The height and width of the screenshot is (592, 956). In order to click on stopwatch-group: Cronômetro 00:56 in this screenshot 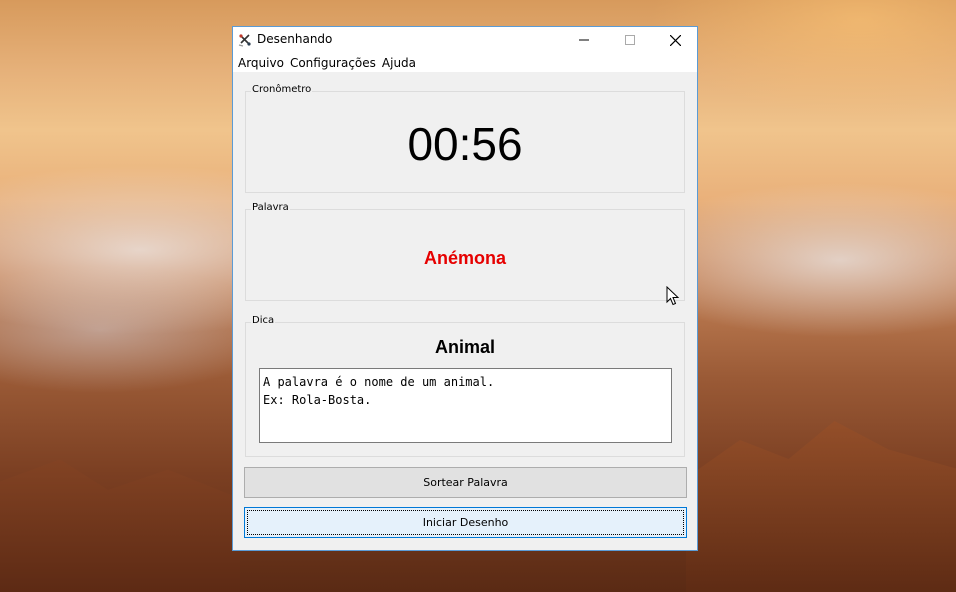, I will do `click(465, 138)`.